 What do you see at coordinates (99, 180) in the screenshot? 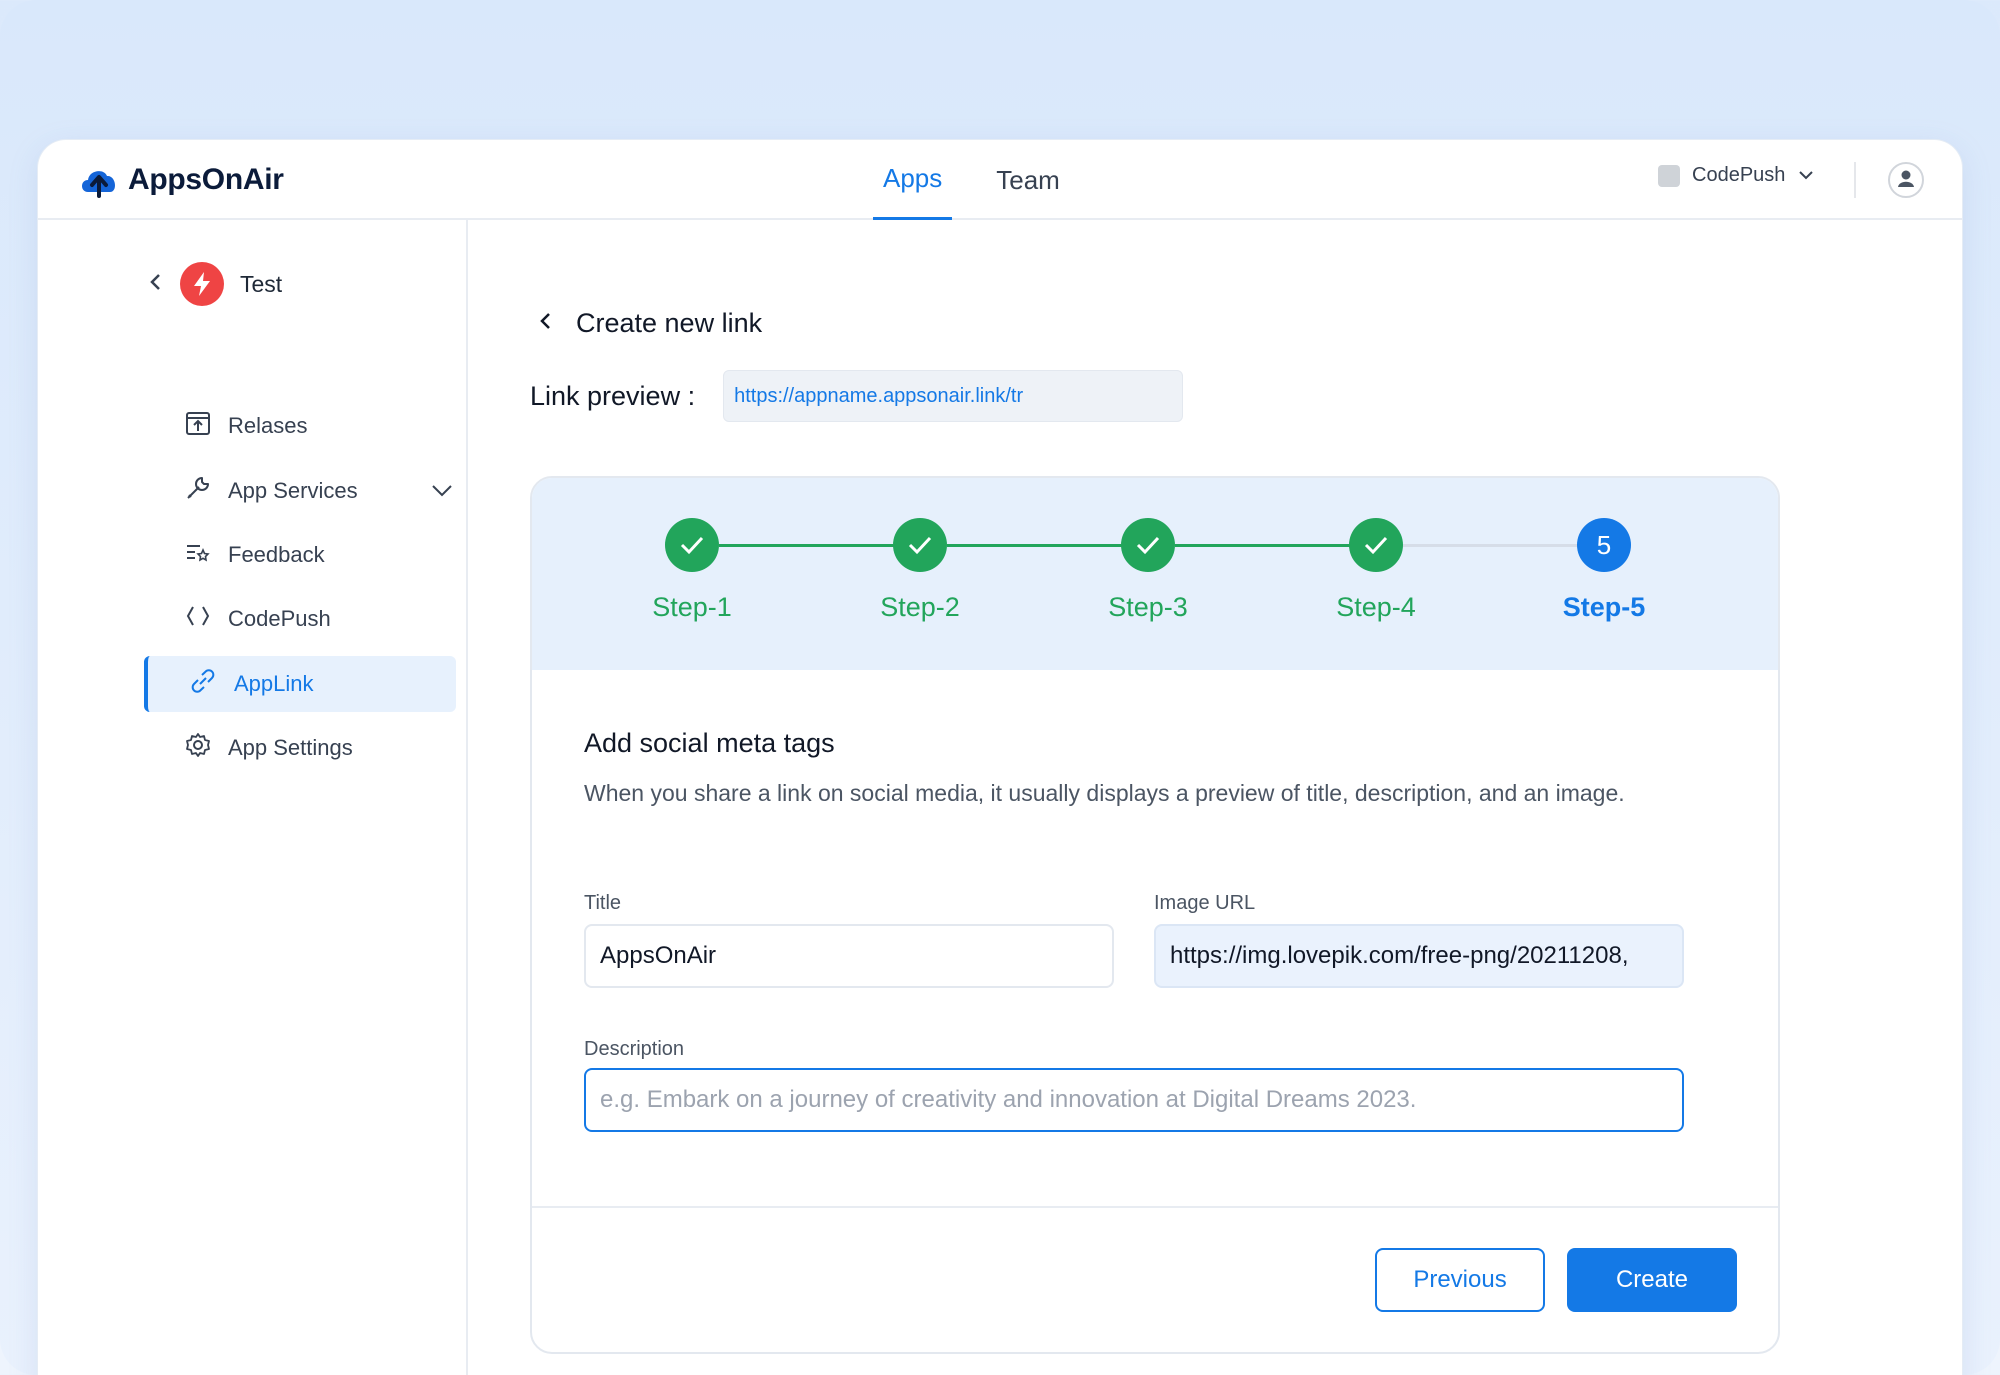
I see `cloud-upload-icon` at bounding box center [99, 180].